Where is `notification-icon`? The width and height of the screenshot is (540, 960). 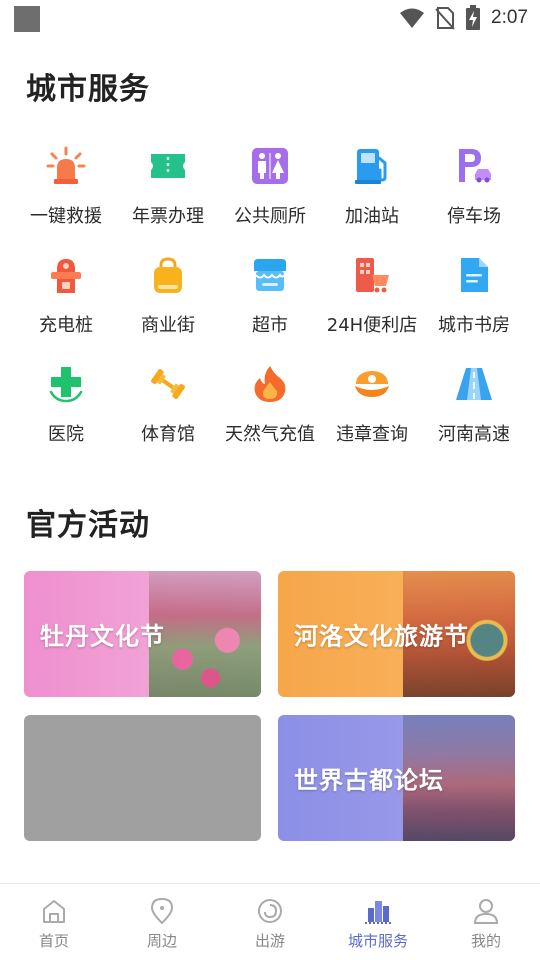 notification-icon is located at coordinates (27, 19).